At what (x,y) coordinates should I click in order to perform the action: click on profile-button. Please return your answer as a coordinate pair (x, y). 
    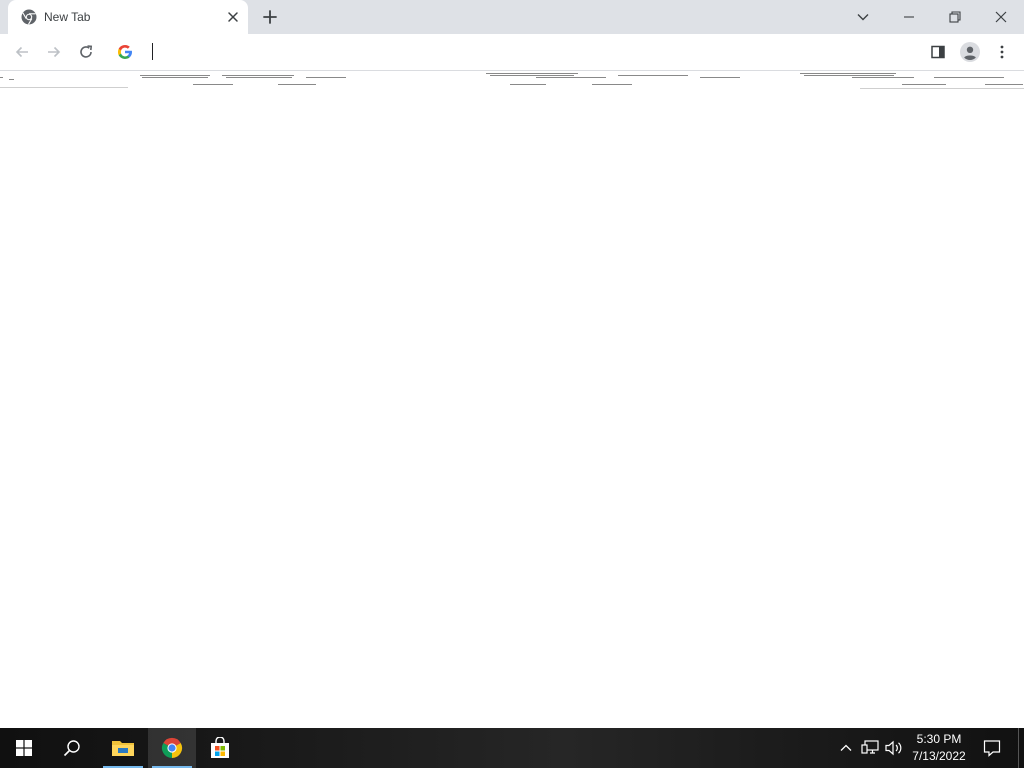
    Looking at the image, I should click on (970, 52).